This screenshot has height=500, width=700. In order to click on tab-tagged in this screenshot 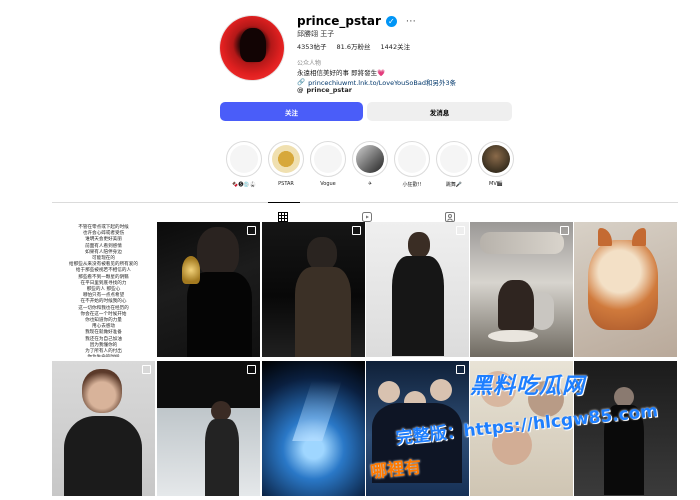, I will do `click(451, 214)`.